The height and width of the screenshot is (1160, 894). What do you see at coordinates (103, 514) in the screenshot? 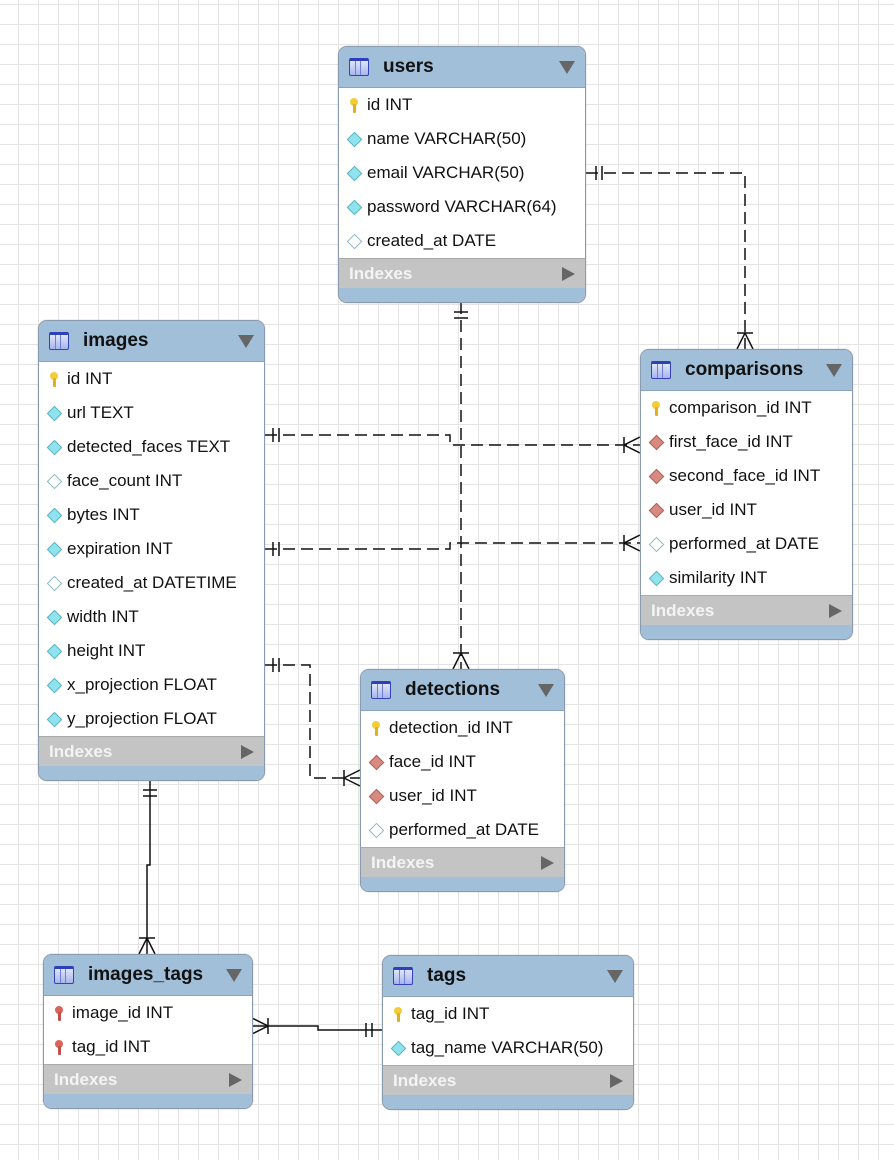
I see `column-label: bytes INT` at bounding box center [103, 514].